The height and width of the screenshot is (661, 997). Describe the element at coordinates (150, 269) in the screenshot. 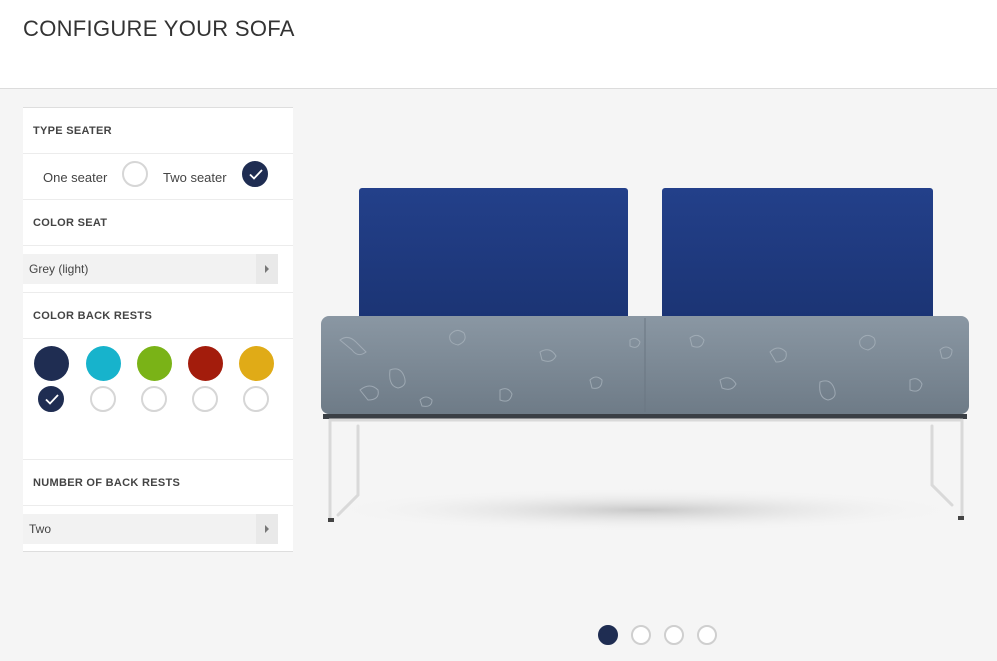

I see `color-seat-select: Grey (light)` at that location.